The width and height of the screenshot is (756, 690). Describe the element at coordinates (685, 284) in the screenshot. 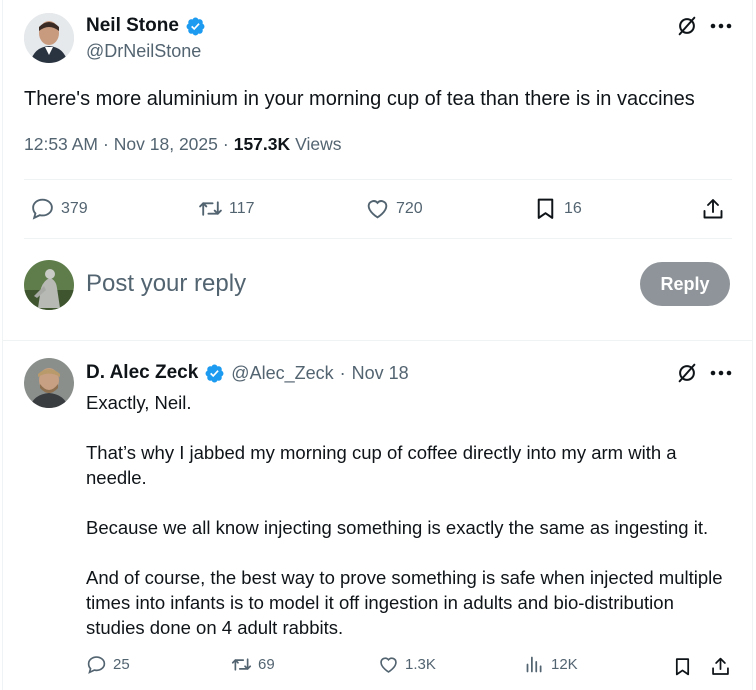

I see `reply-button: Reply` at that location.